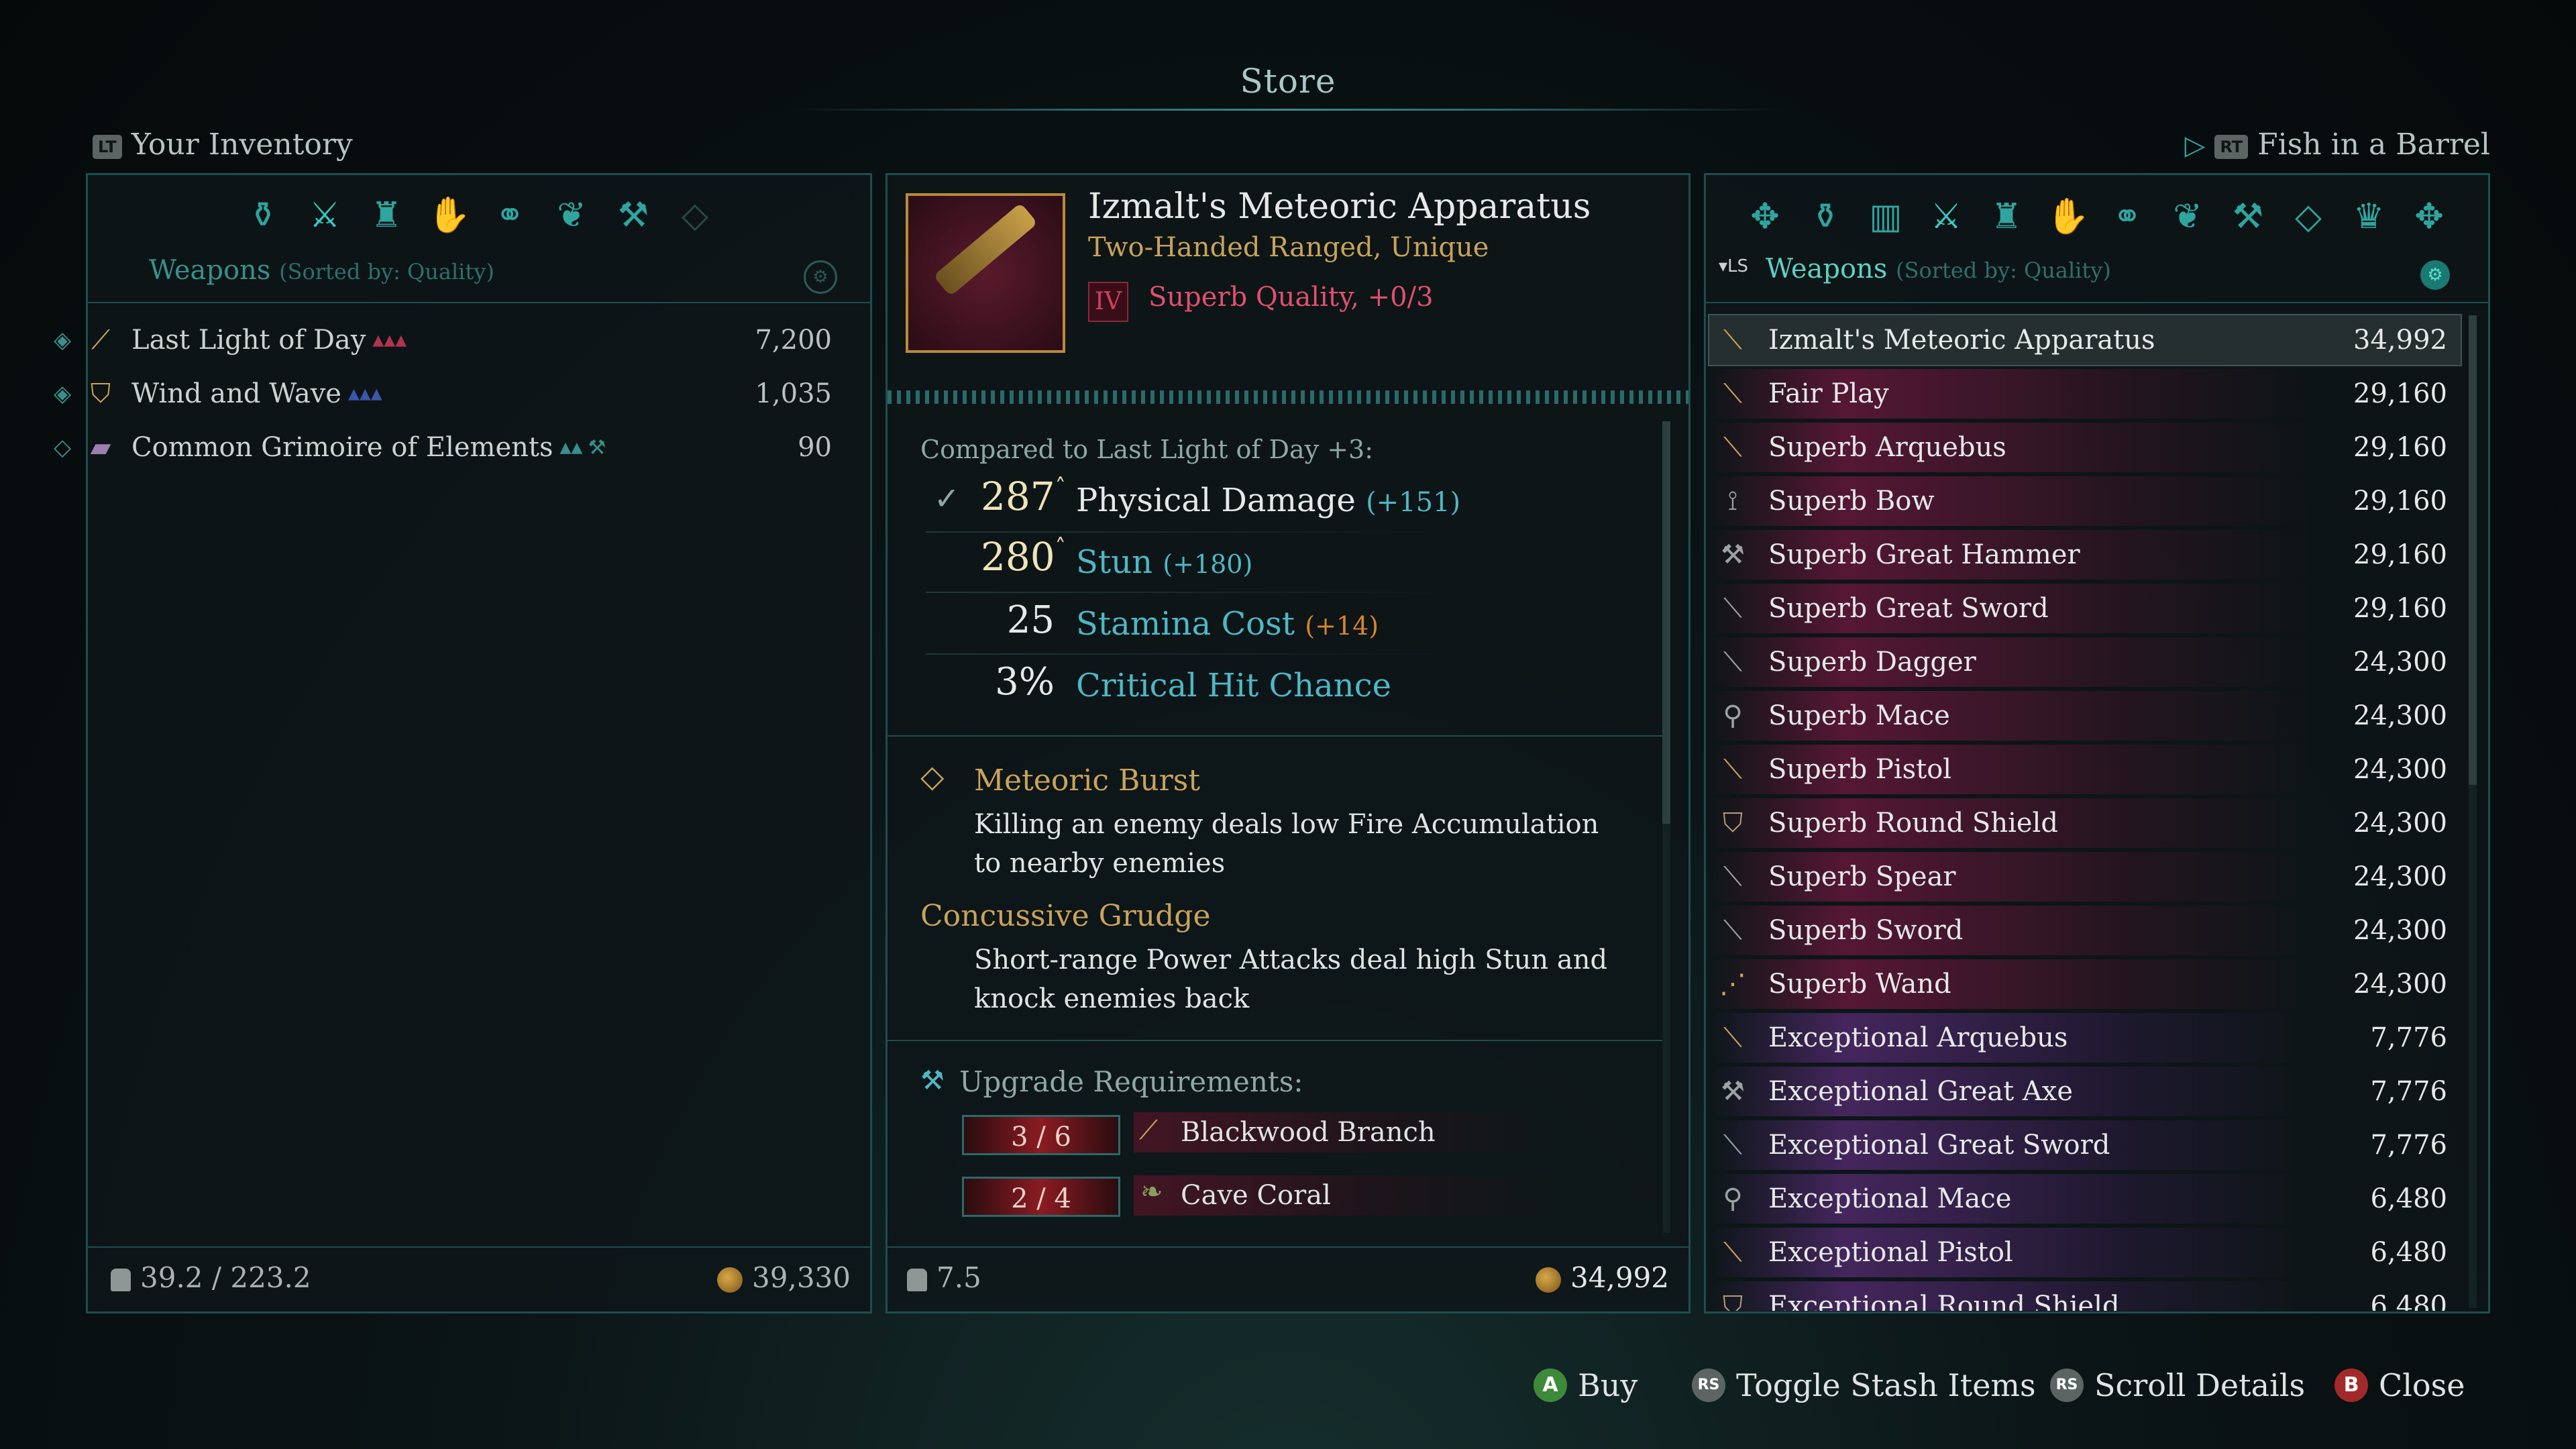  What do you see at coordinates (1732, 501) in the screenshot?
I see `bow-icon: ⟟` at bounding box center [1732, 501].